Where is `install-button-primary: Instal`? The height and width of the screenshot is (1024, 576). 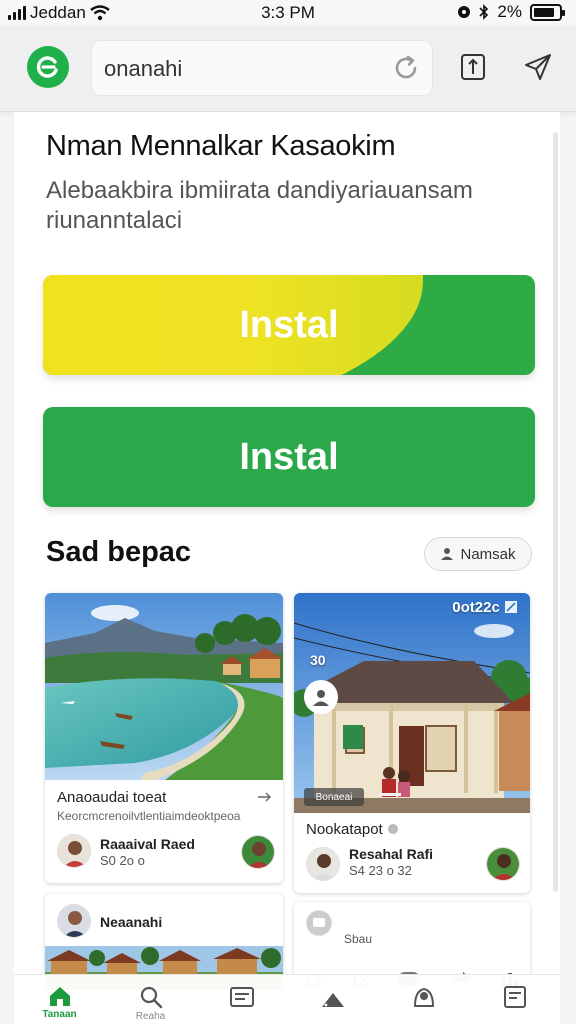
install-button-primary: Instal is located at coordinates (289, 325).